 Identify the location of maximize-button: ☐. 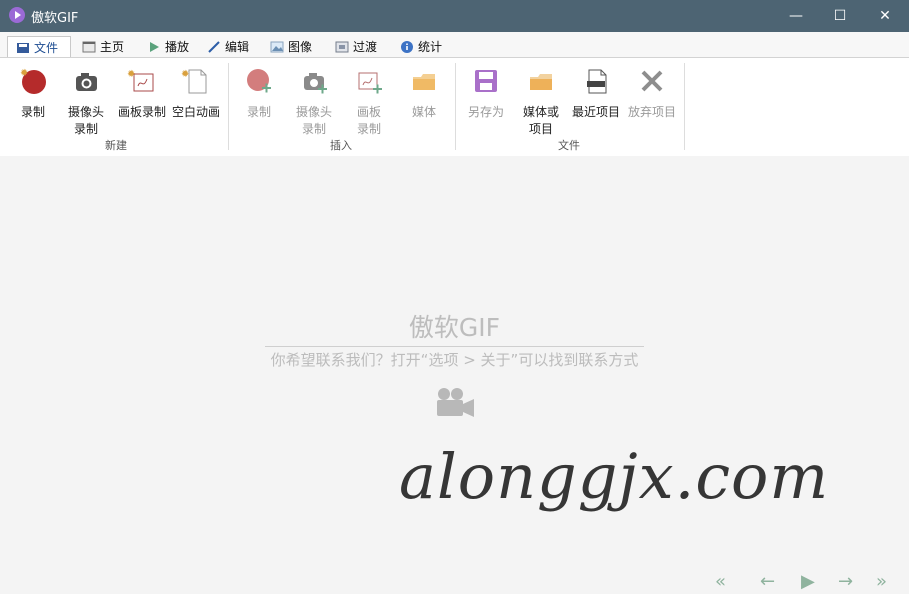
(840, 16).